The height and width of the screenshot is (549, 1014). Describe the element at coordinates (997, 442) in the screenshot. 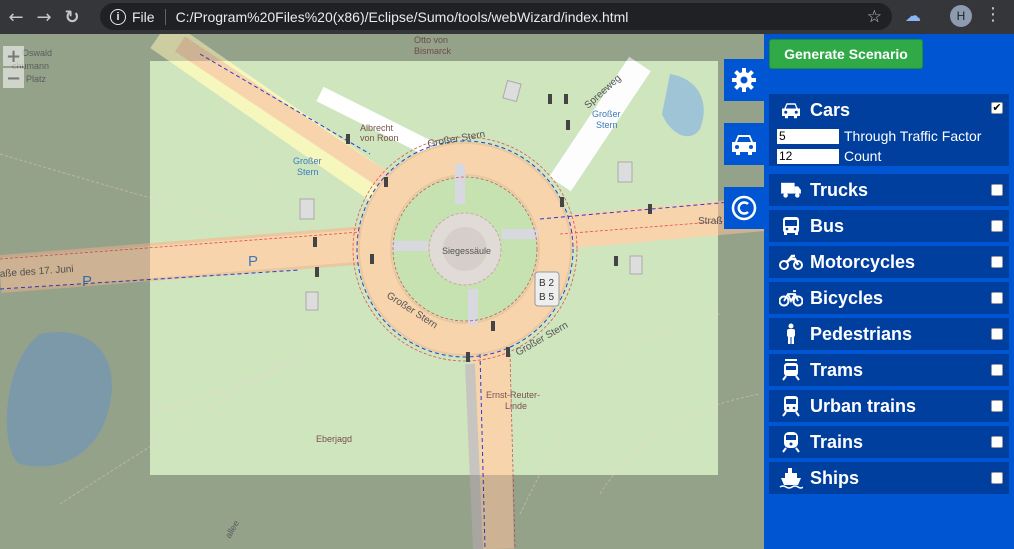

I see `trains-checkbox` at that location.